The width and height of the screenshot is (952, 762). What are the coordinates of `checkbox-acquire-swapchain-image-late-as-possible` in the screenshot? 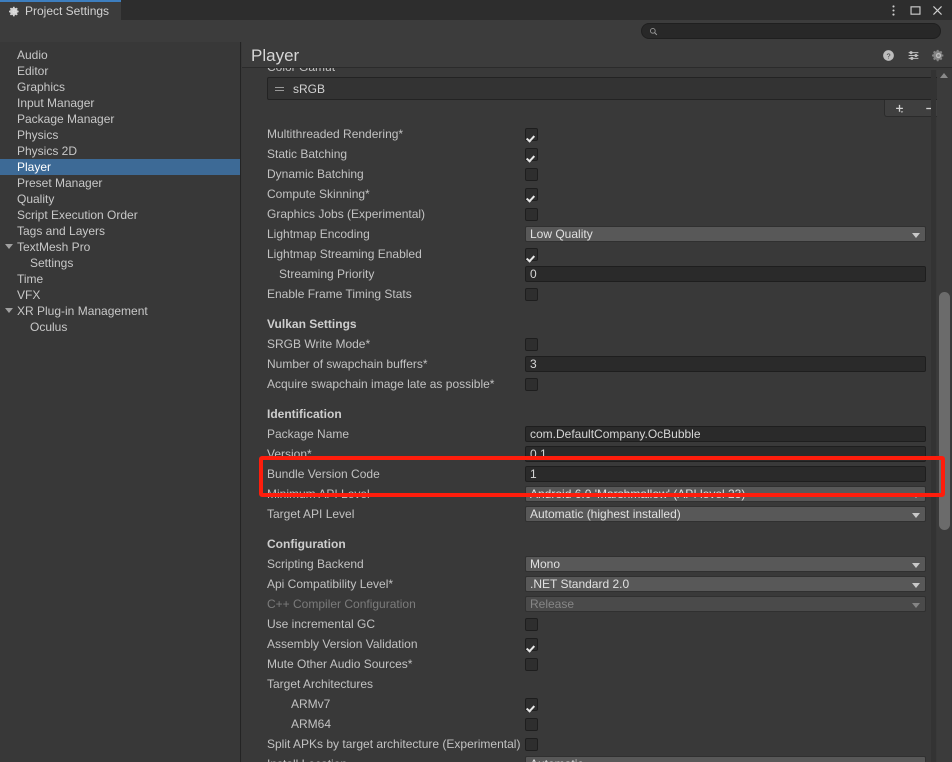 It's located at (531, 384).